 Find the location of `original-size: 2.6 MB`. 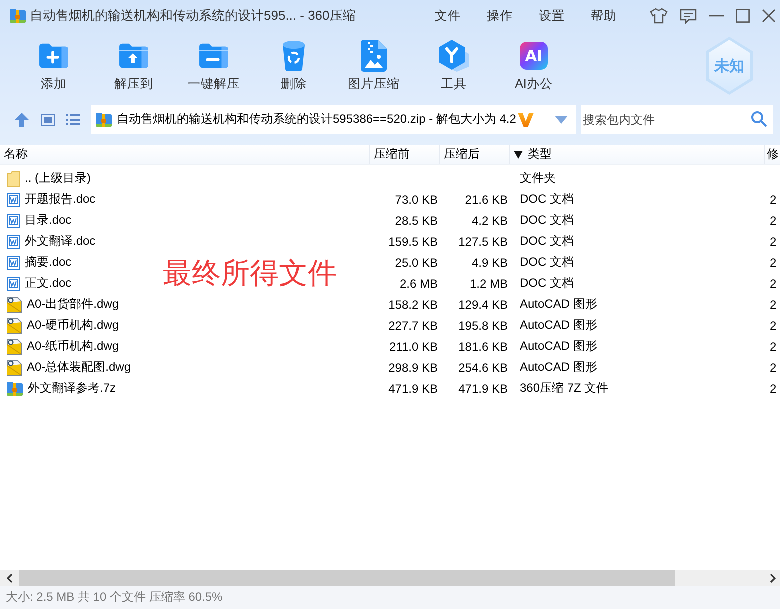

original-size: 2.6 MB is located at coordinates (419, 283).